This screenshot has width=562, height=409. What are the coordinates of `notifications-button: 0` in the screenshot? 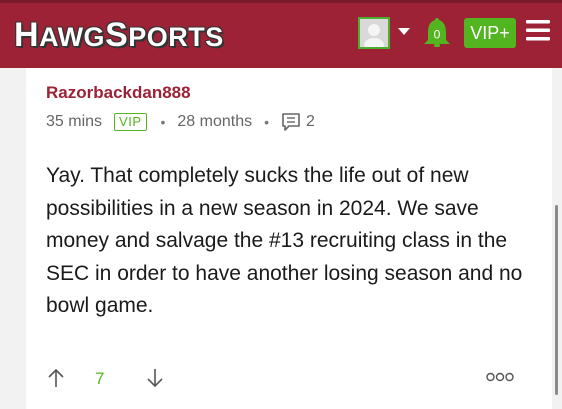 It's located at (437, 35).